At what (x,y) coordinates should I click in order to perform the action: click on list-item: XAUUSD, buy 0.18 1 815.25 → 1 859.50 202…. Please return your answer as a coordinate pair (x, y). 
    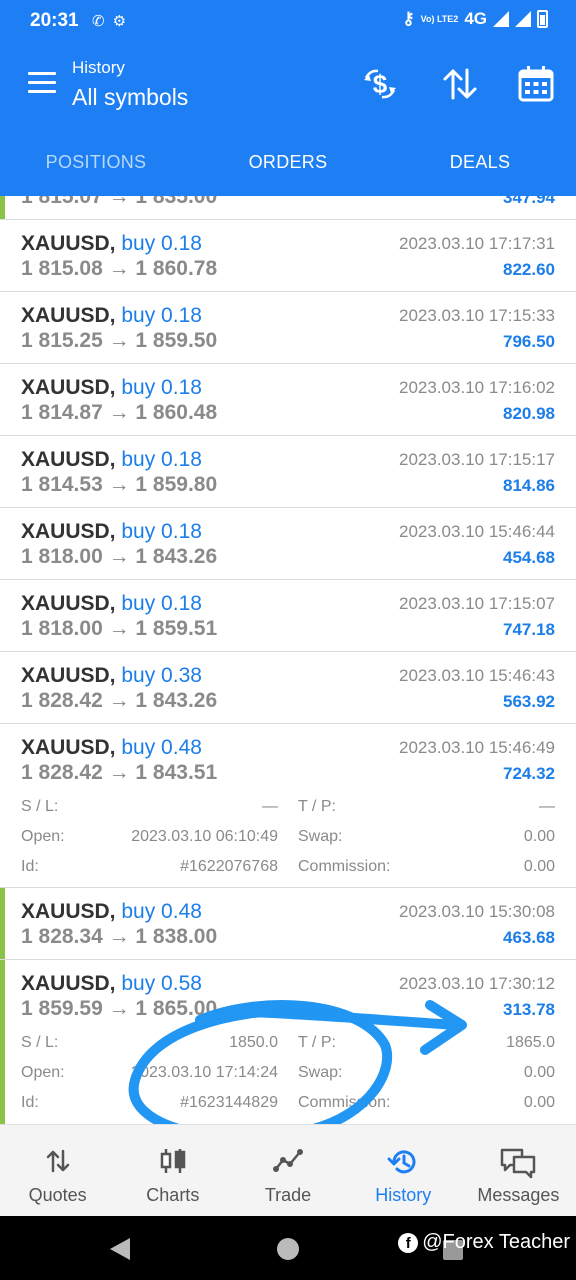
    Looking at the image, I should click on (288, 328).